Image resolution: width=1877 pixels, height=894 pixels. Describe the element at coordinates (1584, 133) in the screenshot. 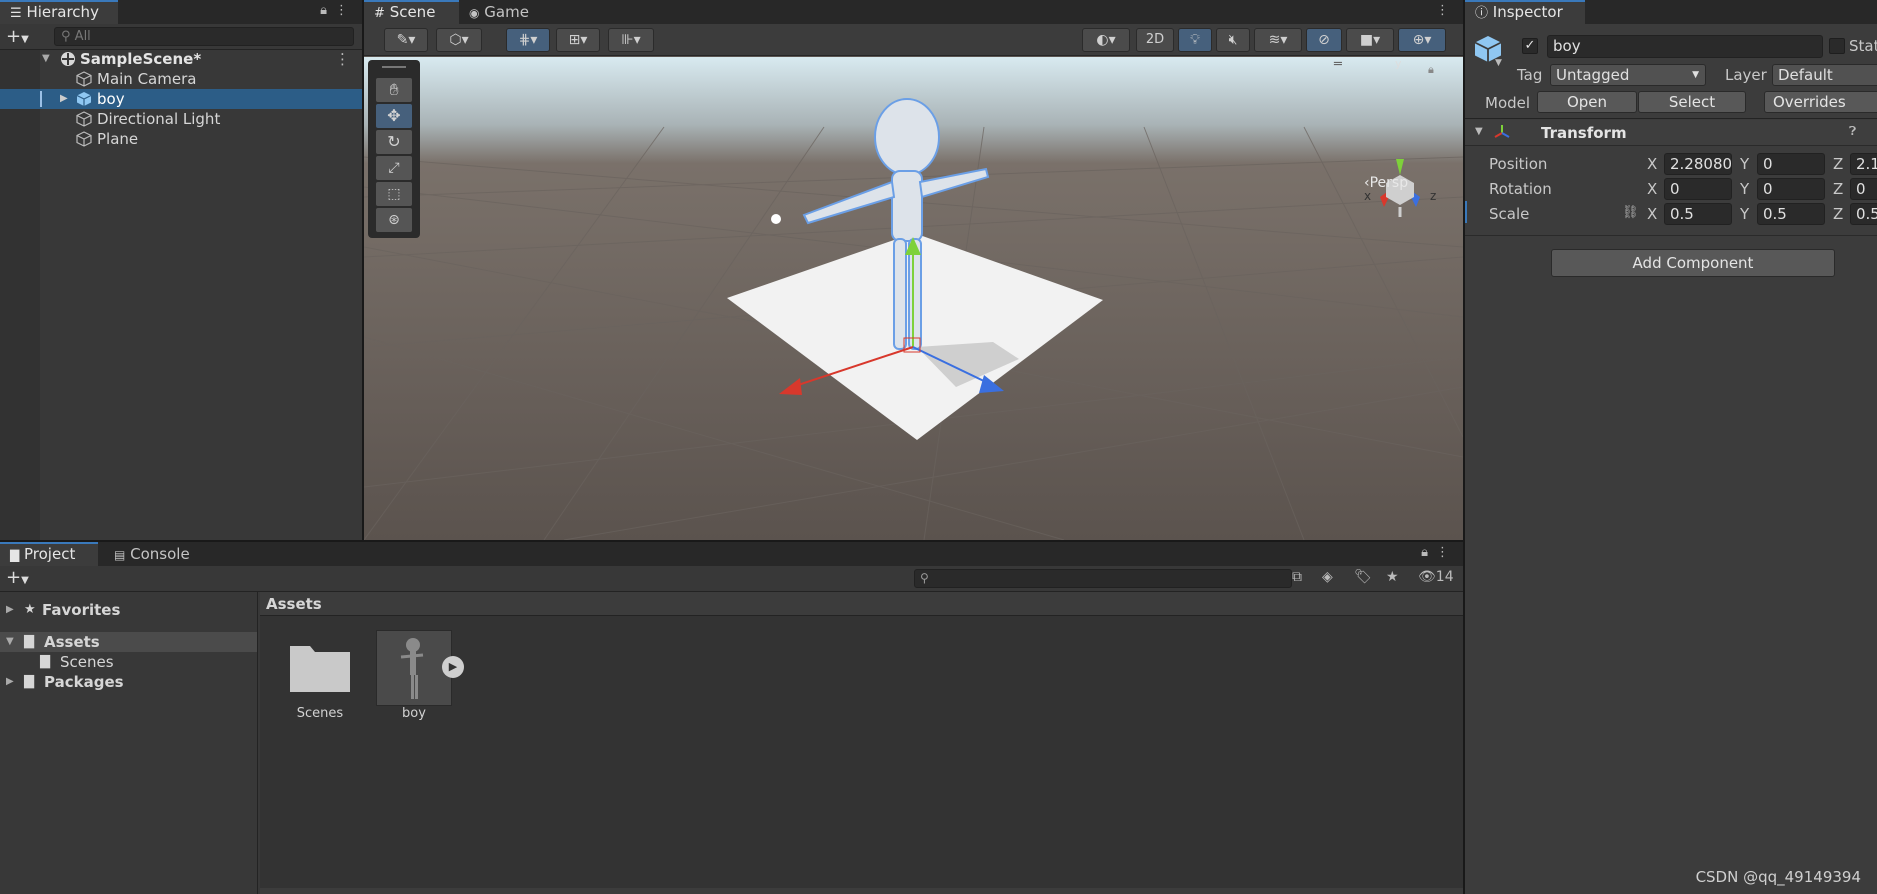

I see `transform-title: Transform` at that location.